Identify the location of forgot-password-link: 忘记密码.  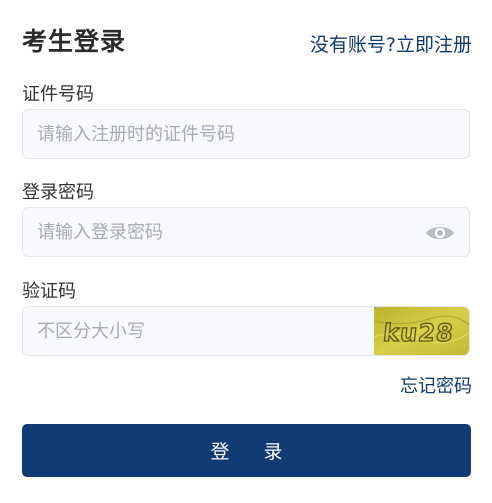
(436, 385).